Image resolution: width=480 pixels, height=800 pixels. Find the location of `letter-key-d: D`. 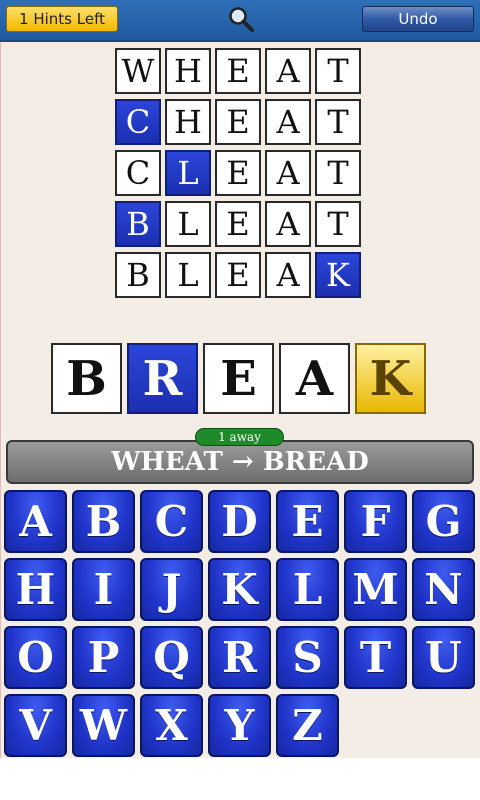

letter-key-d: D is located at coordinates (239, 521).